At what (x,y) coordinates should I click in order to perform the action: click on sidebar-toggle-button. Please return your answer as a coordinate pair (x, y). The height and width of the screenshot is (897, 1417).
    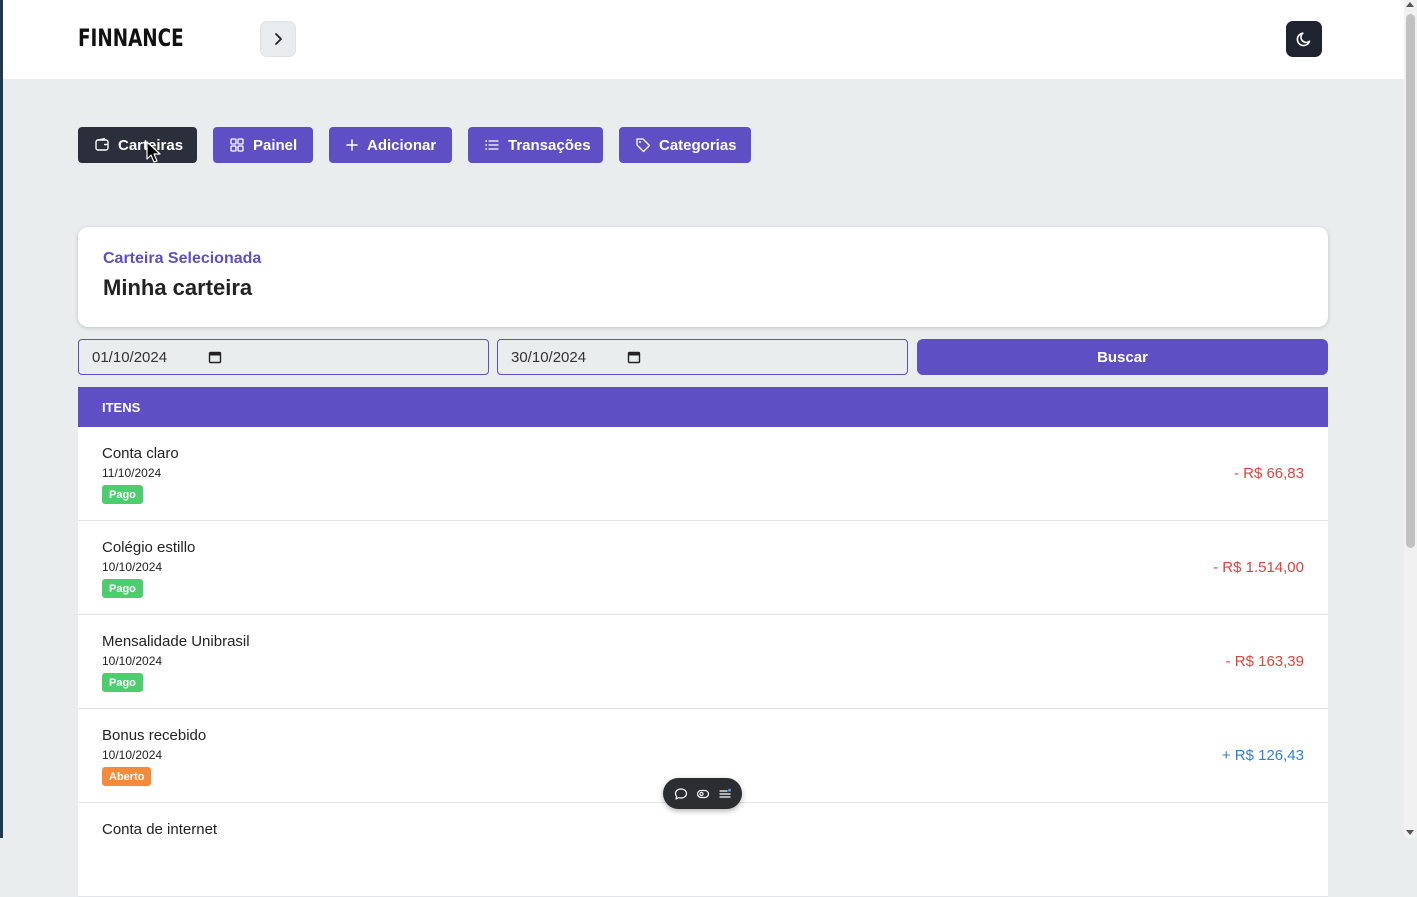
    Looking at the image, I should click on (278, 39).